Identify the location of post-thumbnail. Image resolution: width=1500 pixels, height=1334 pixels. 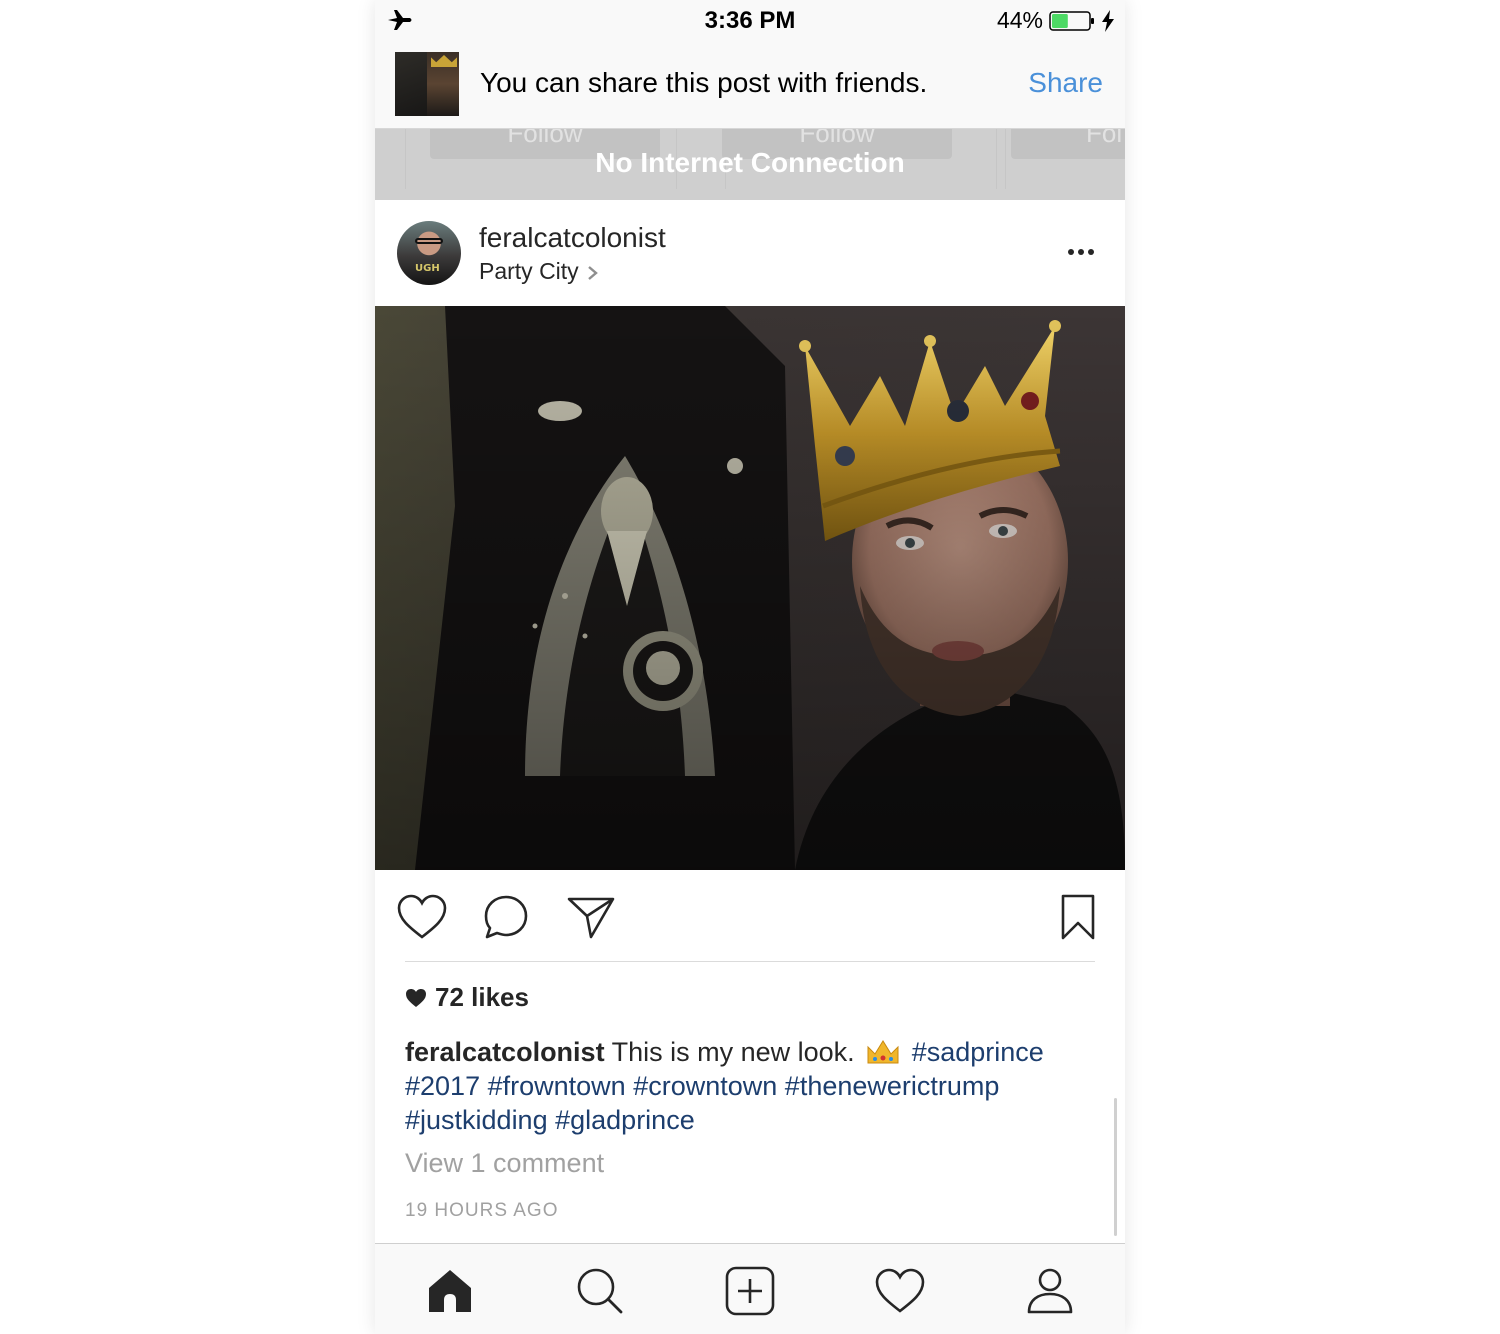
(427, 84).